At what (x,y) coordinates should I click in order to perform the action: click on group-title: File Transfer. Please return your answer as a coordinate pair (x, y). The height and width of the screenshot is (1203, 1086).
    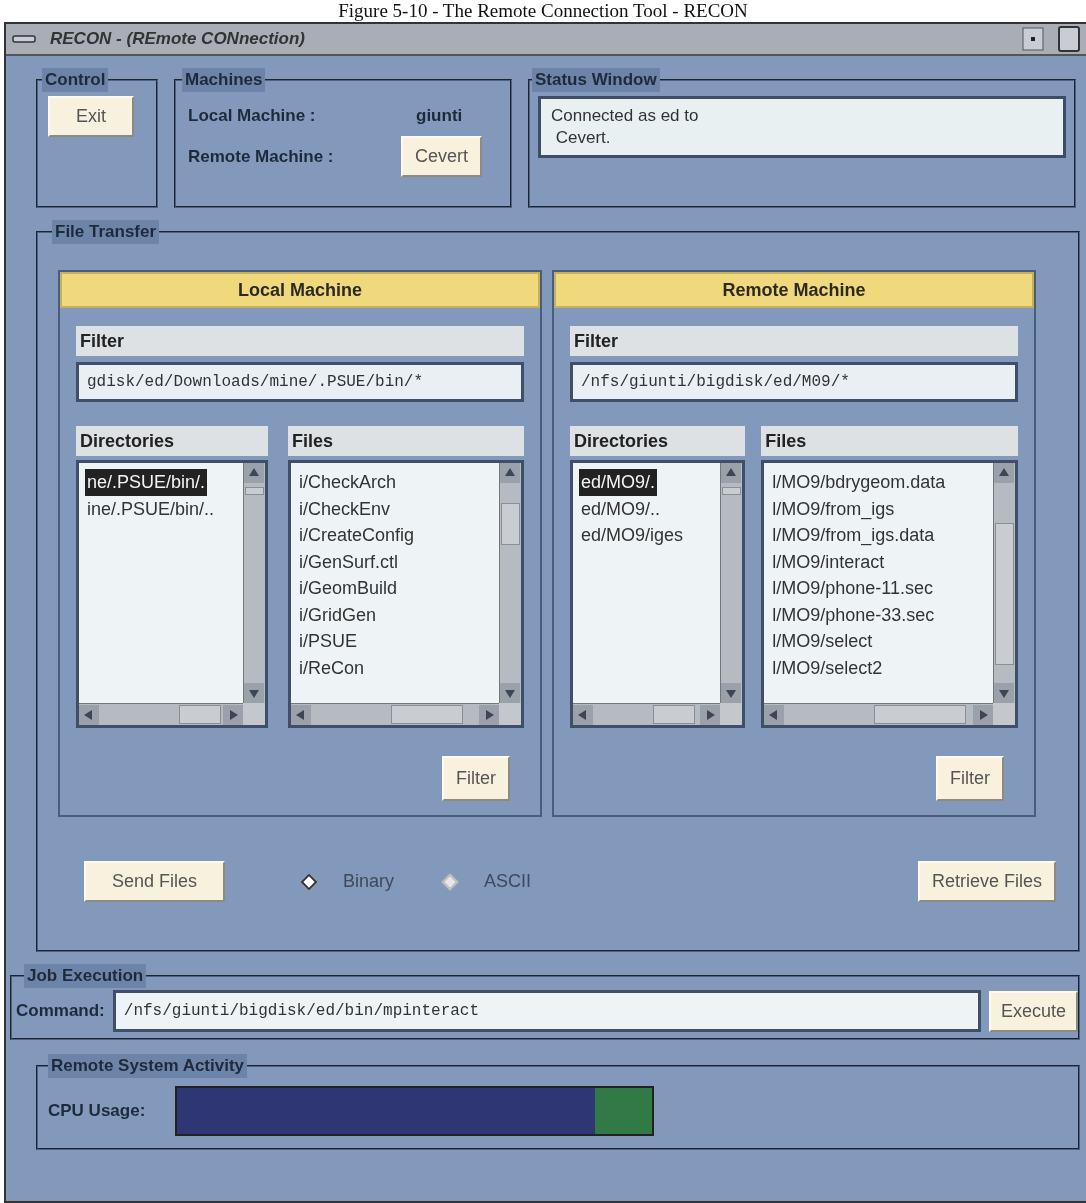
    Looking at the image, I should click on (106, 232).